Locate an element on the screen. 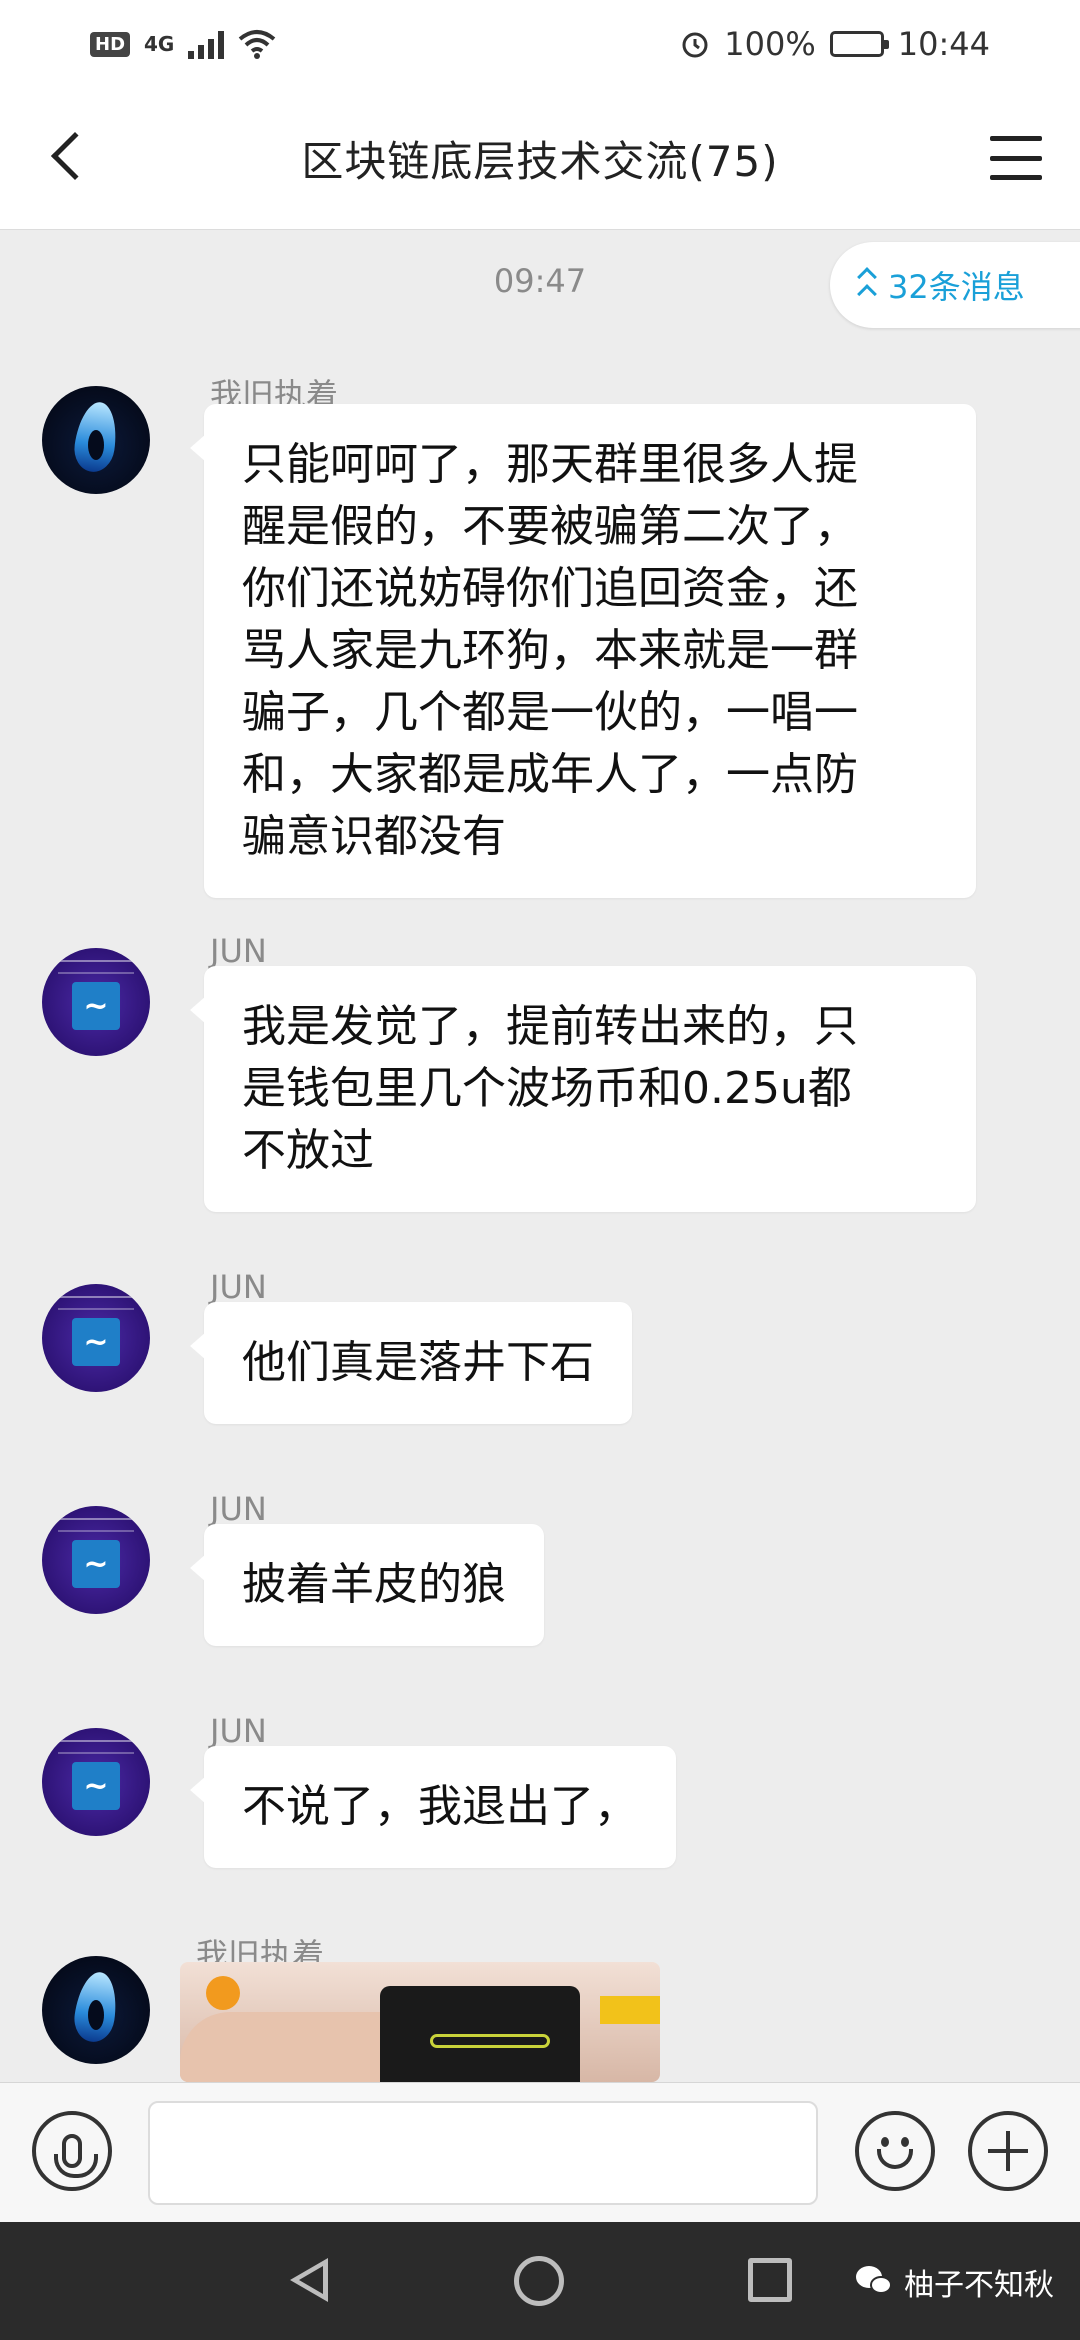 This screenshot has height=2340, width=1080. watermark: 柚子不知秋 is located at coordinates (955, 2282).